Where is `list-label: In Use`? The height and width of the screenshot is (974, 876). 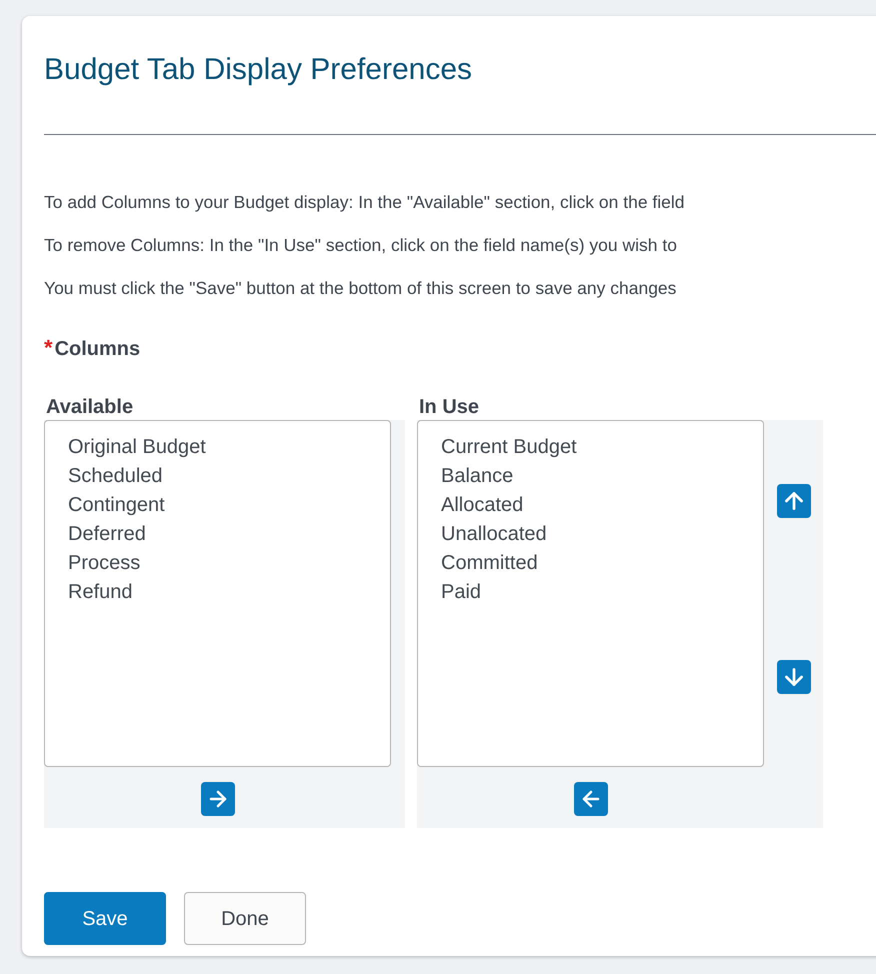 list-label: In Use is located at coordinates (449, 407).